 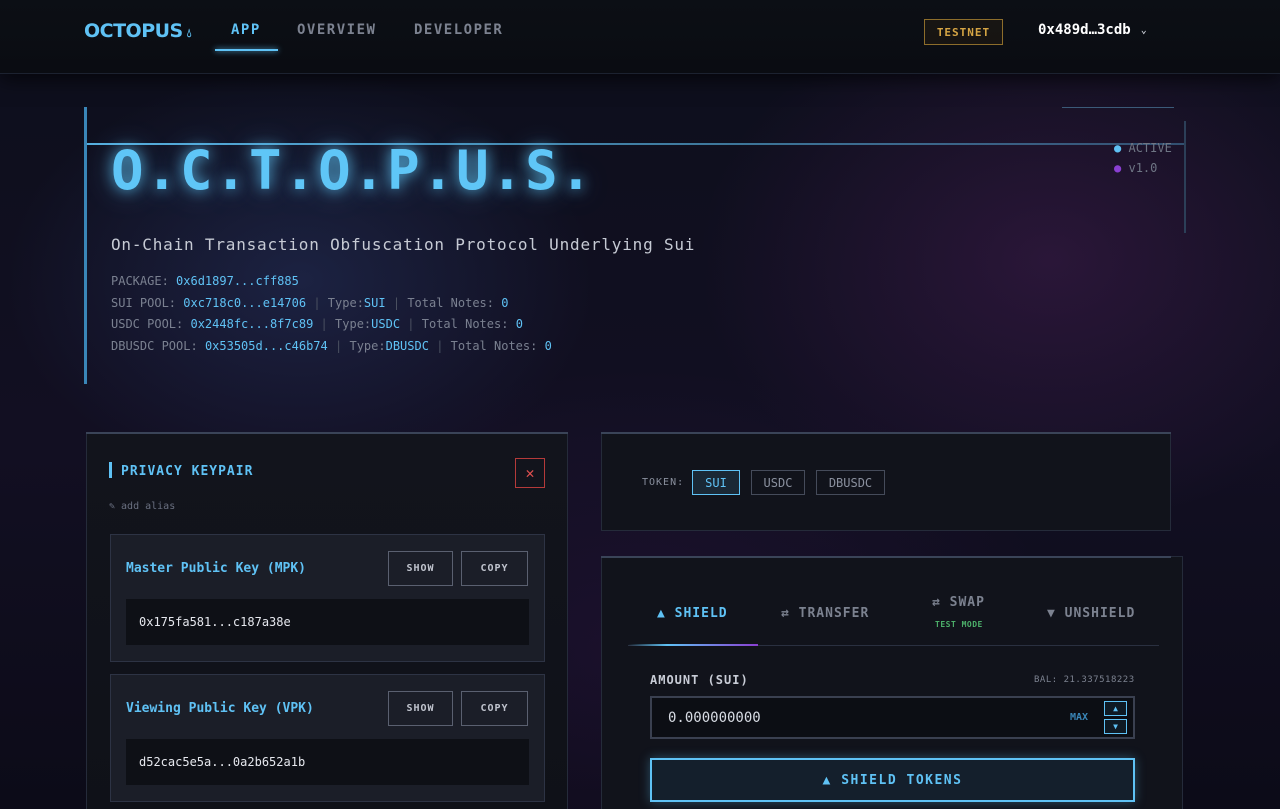 I want to click on token-label: TOKEN:, so click(x=663, y=482).